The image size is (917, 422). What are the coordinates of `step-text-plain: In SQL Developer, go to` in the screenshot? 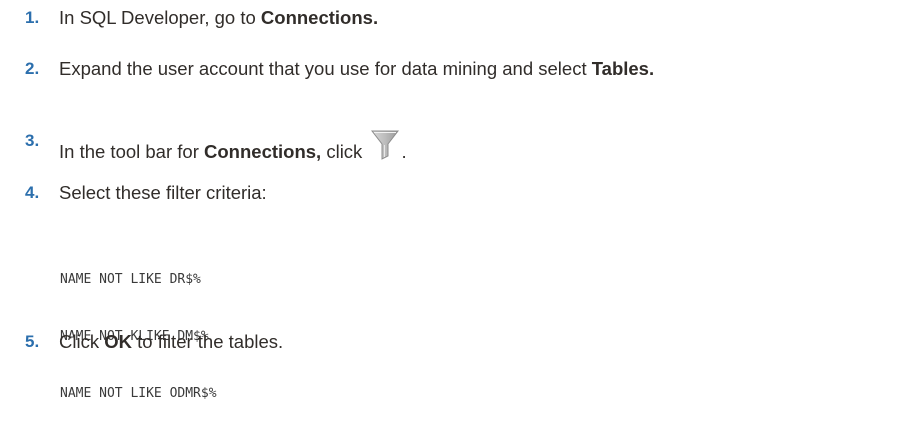 It's located at (160, 17).